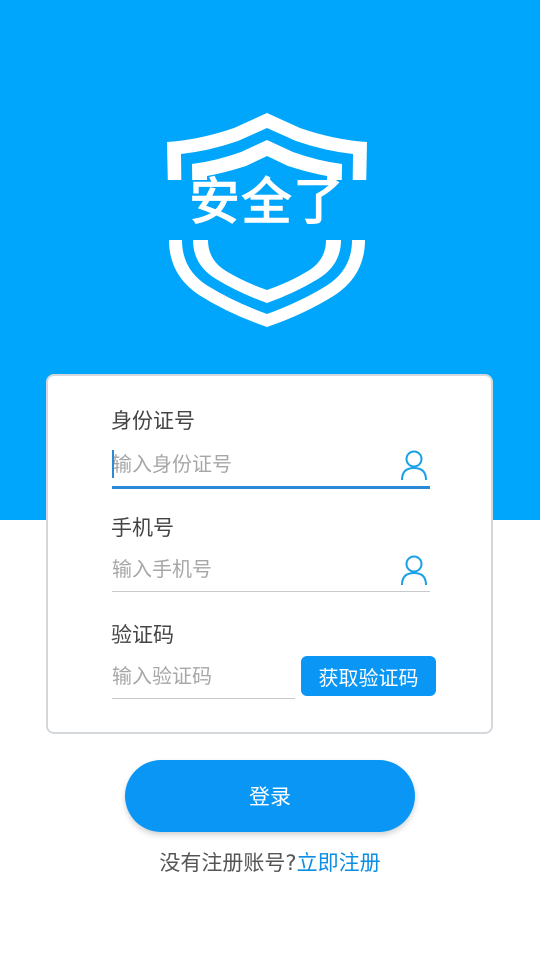 This screenshot has height=960, width=540. Describe the element at coordinates (153, 421) in the screenshot. I see `id-card-label: 身份证号` at that location.